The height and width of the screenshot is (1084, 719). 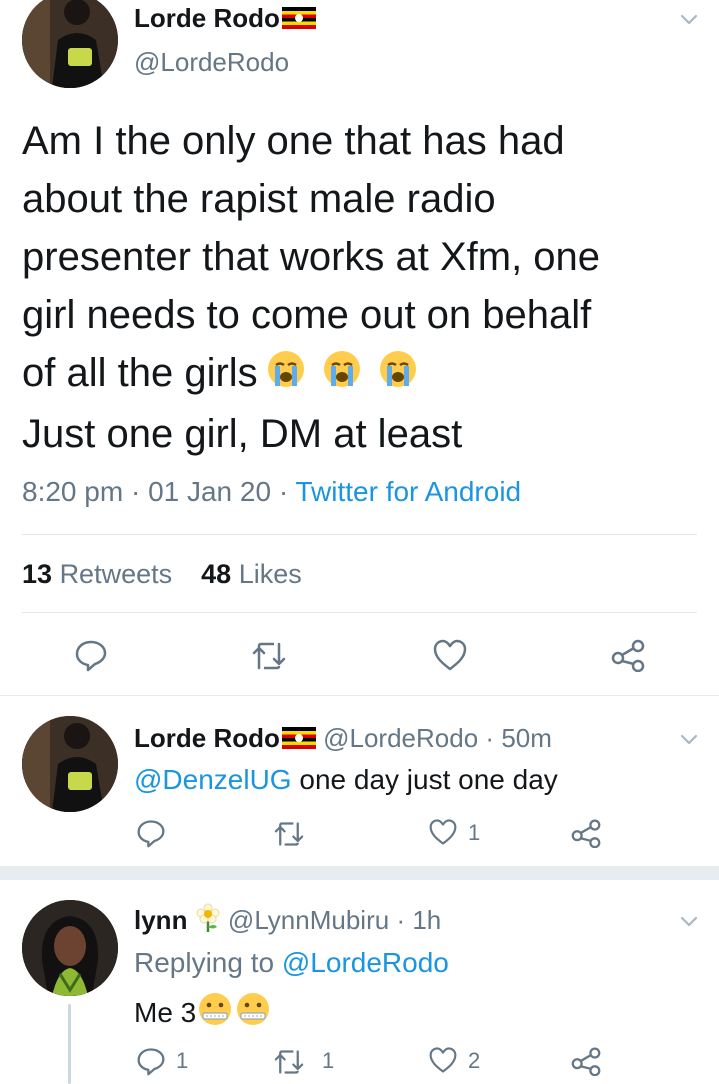 I want to click on tweet-text-line: presenter that works at Xfm, one, so click(x=311, y=257).